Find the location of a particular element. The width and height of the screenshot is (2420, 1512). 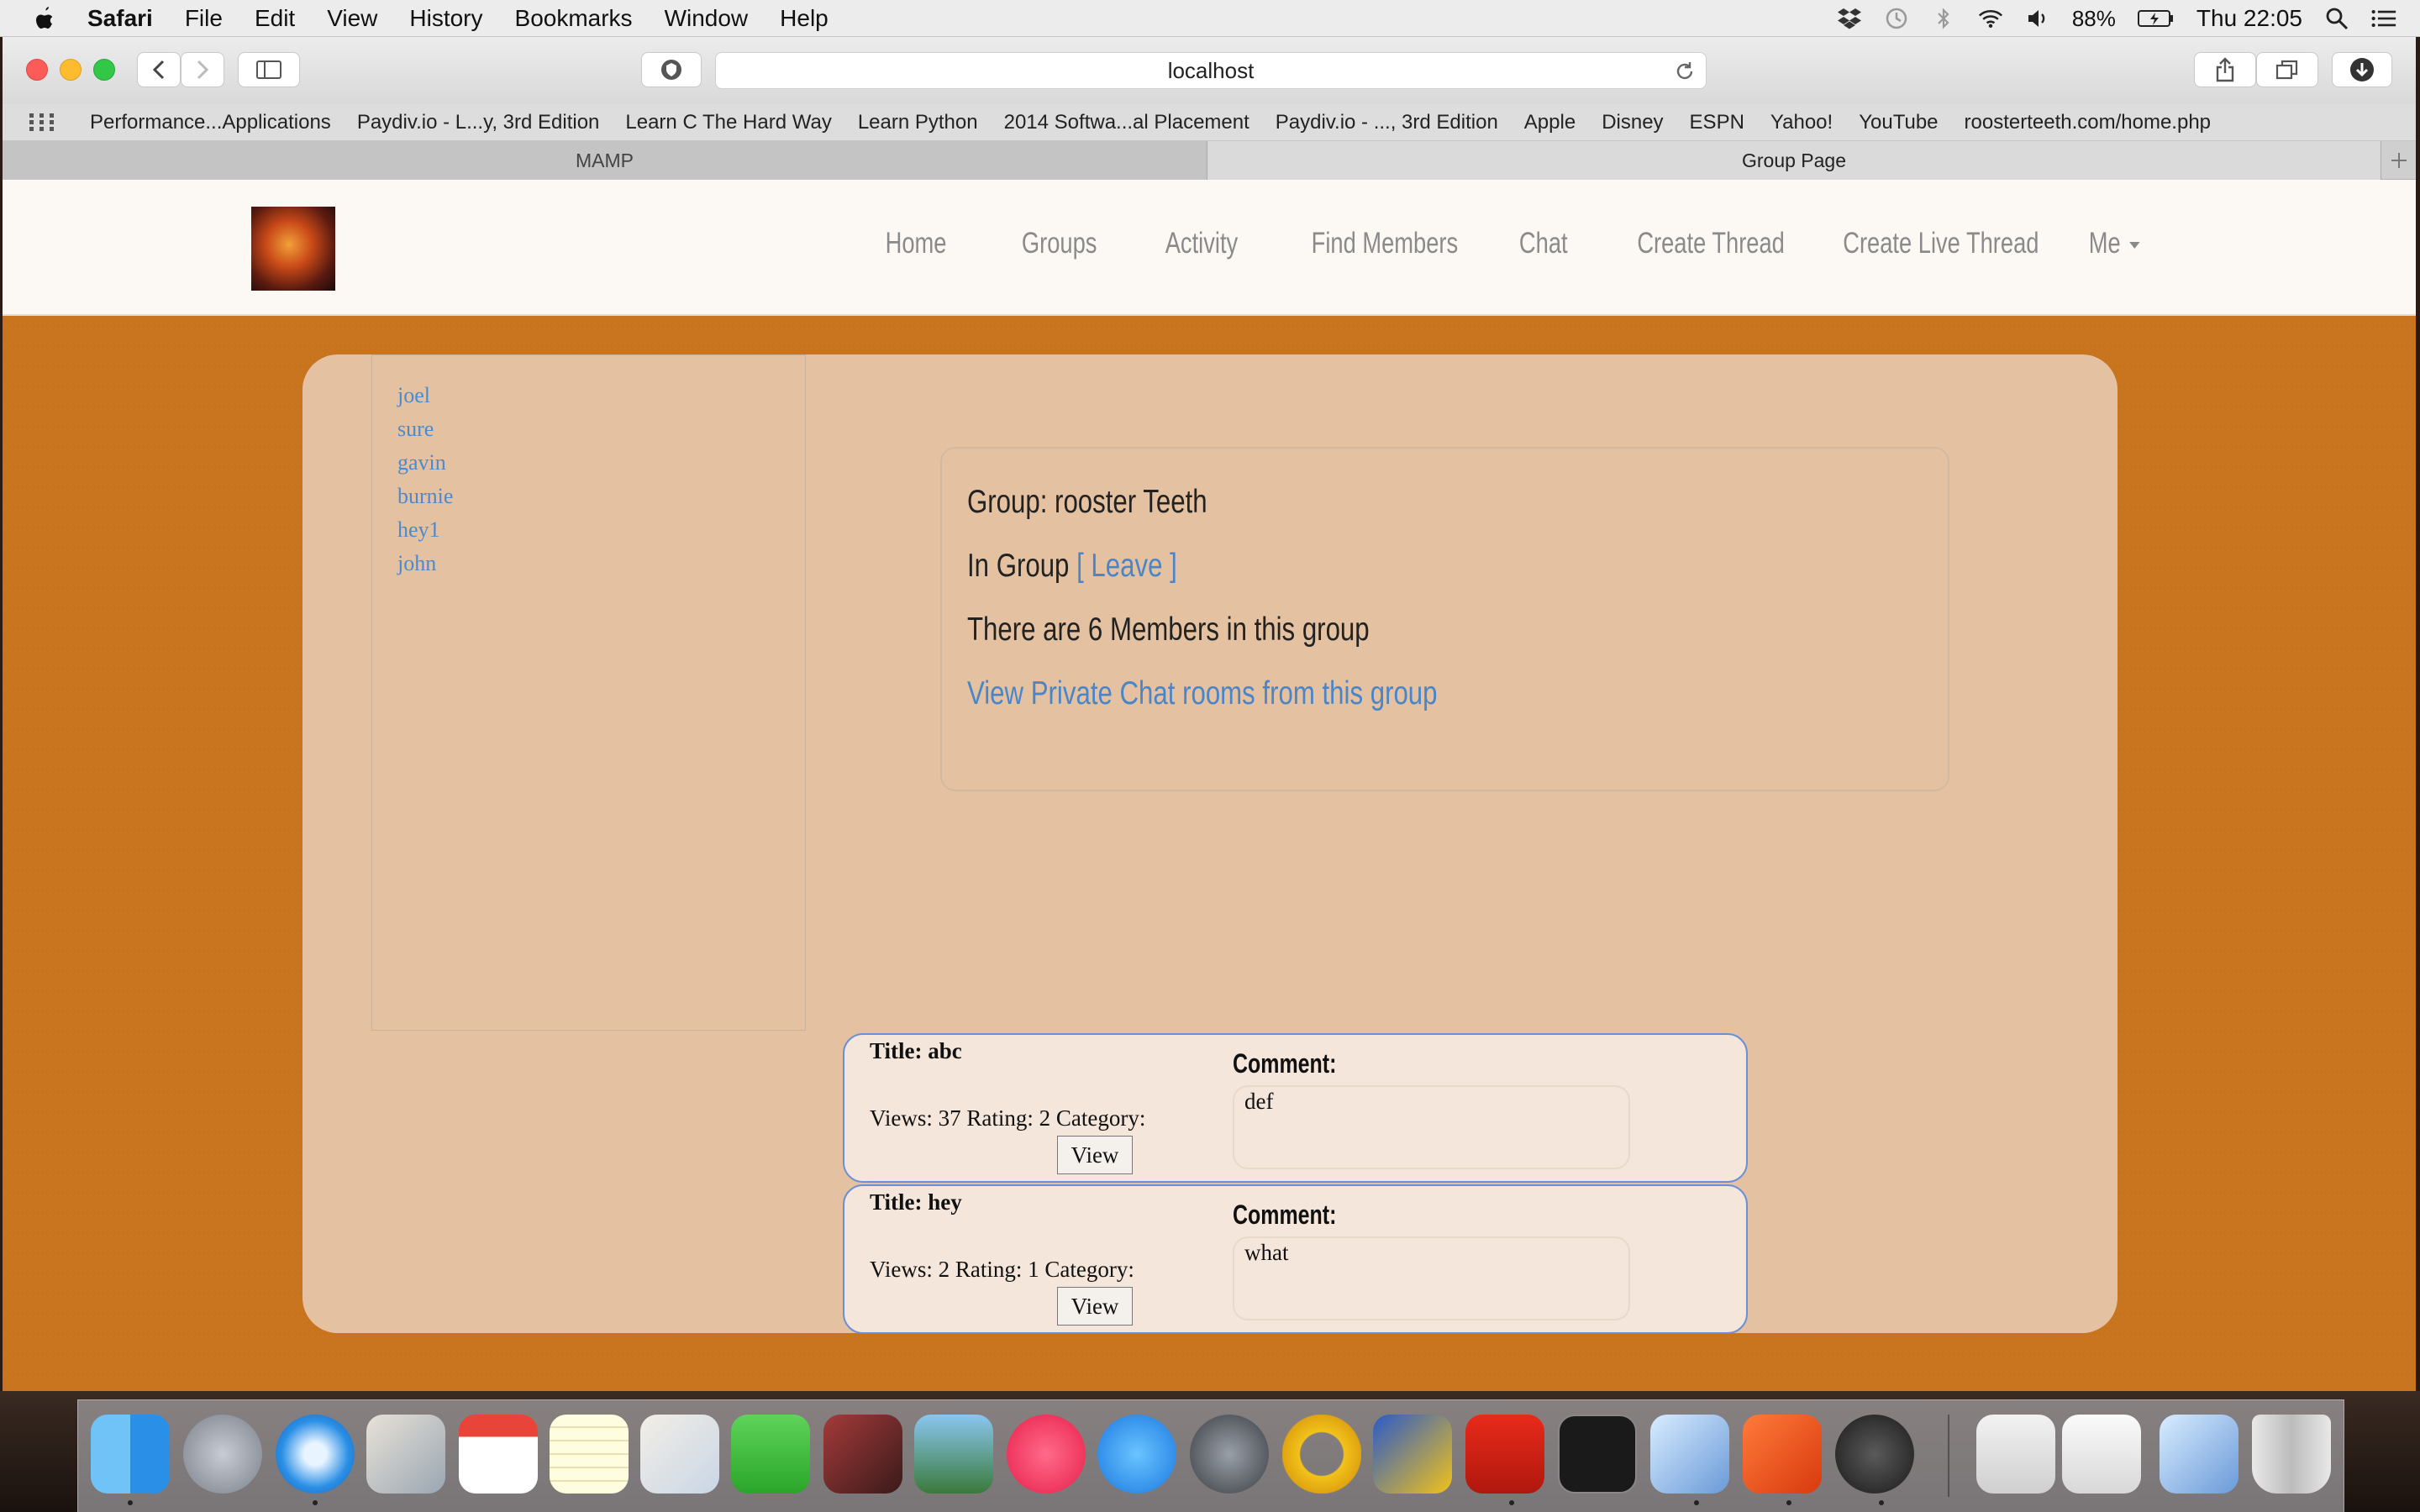

photo-booth-icon is located at coordinates (679, 1454).